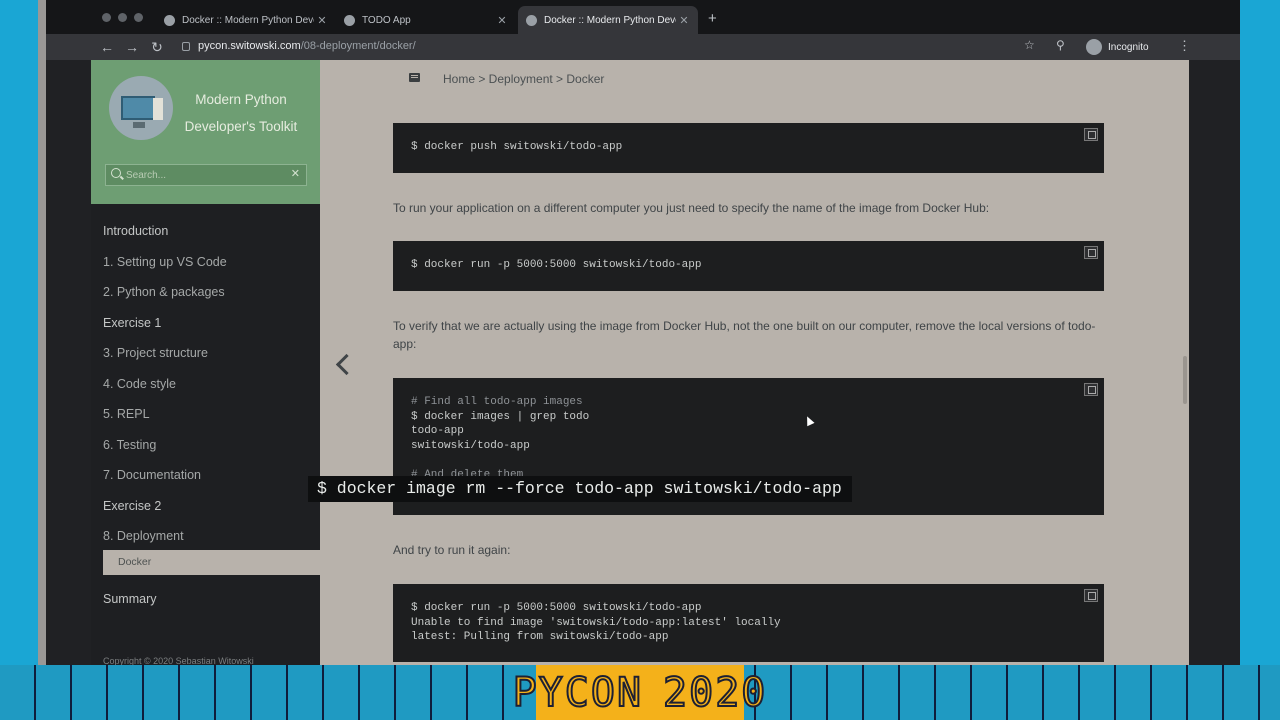 The image size is (1280, 720). What do you see at coordinates (295, 173) in the screenshot?
I see `clear-search-icon: ✕` at bounding box center [295, 173].